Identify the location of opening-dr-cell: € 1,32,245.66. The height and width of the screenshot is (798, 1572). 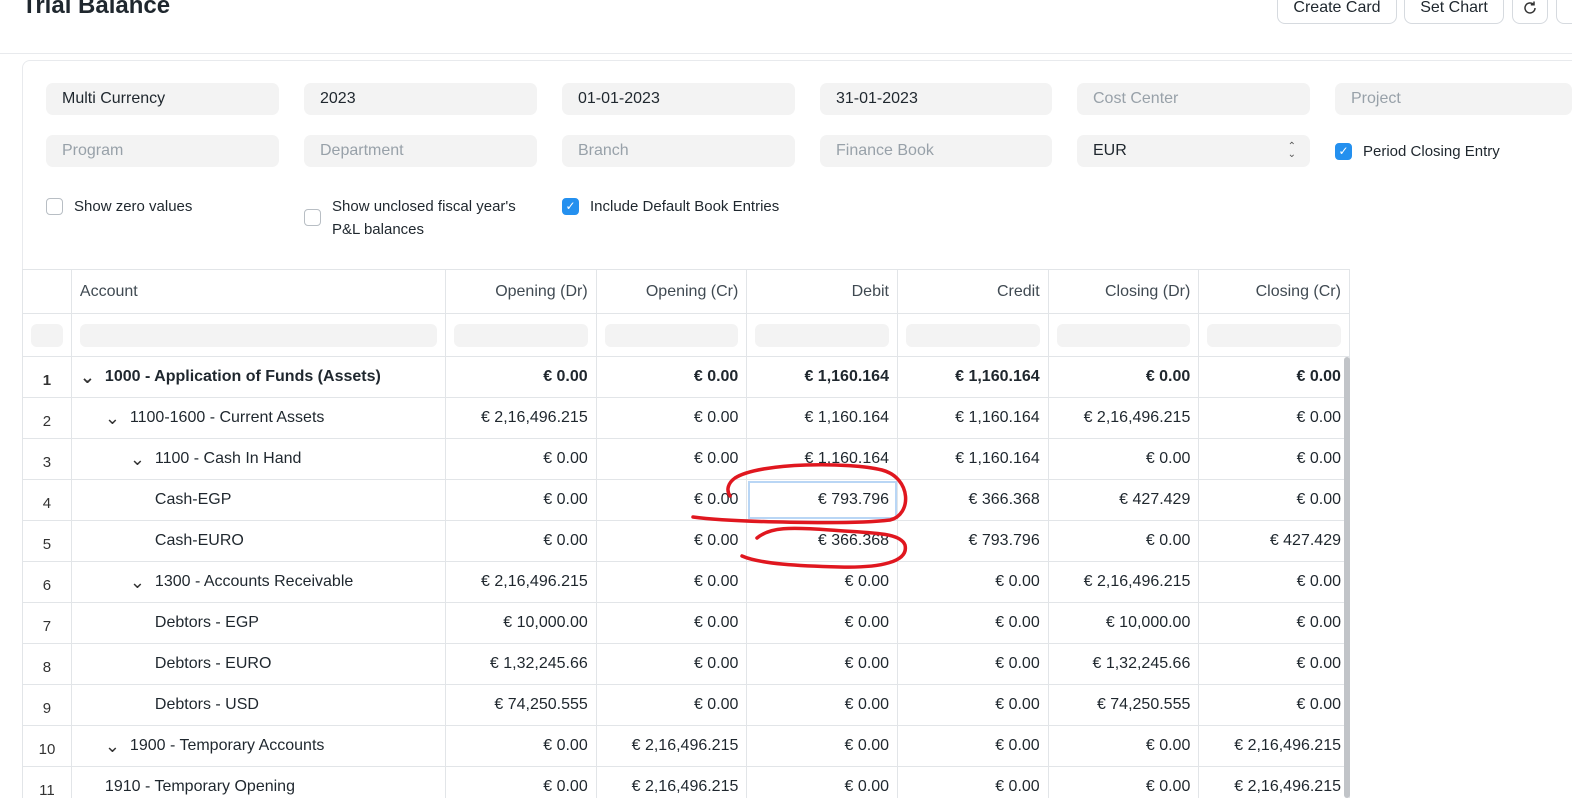
(521, 664).